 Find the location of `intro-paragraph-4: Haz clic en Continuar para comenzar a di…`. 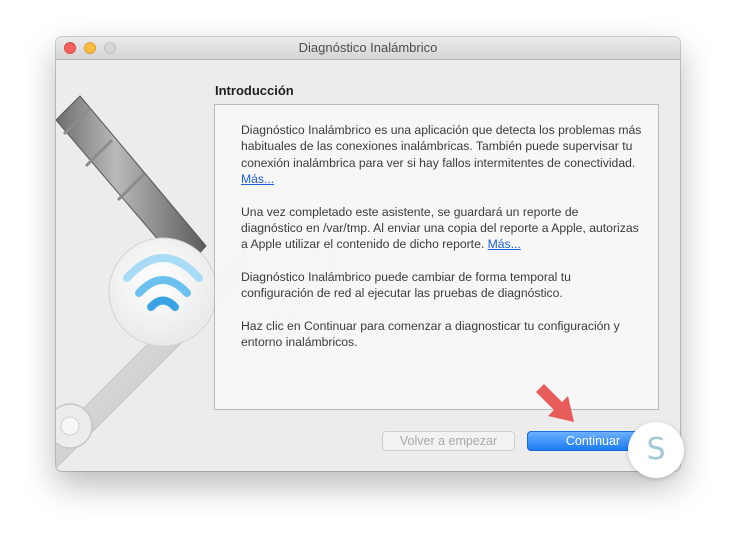

intro-paragraph-4: Haz clic en Continuar para comenzar a di… is located at coordinates (430, 334).